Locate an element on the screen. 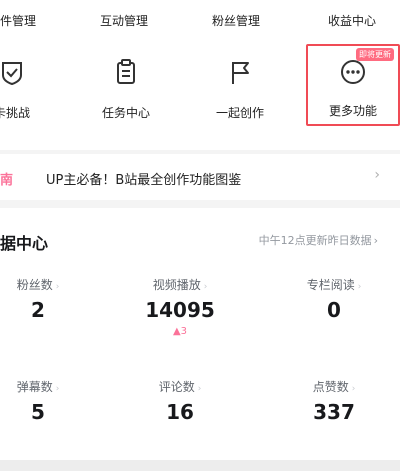 This screenshot has height=471, width=400. tool-challenge-label: 卡挑战 is located at coordinates (15, 113).